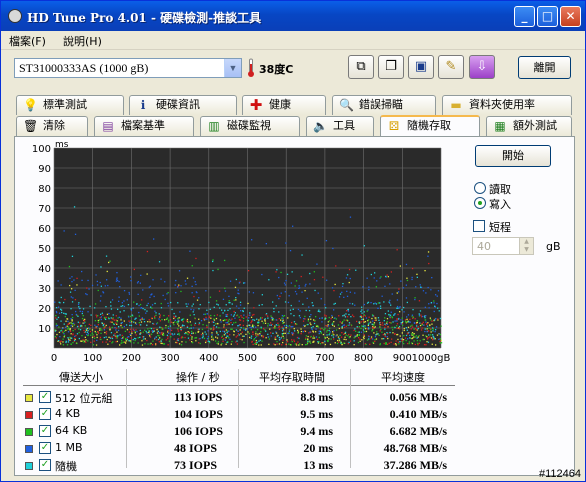  What do you see at coordinates (284, 105) in the screenshot?
I see `tab-health: ✚ 健康` at bounding box center [284, 105].